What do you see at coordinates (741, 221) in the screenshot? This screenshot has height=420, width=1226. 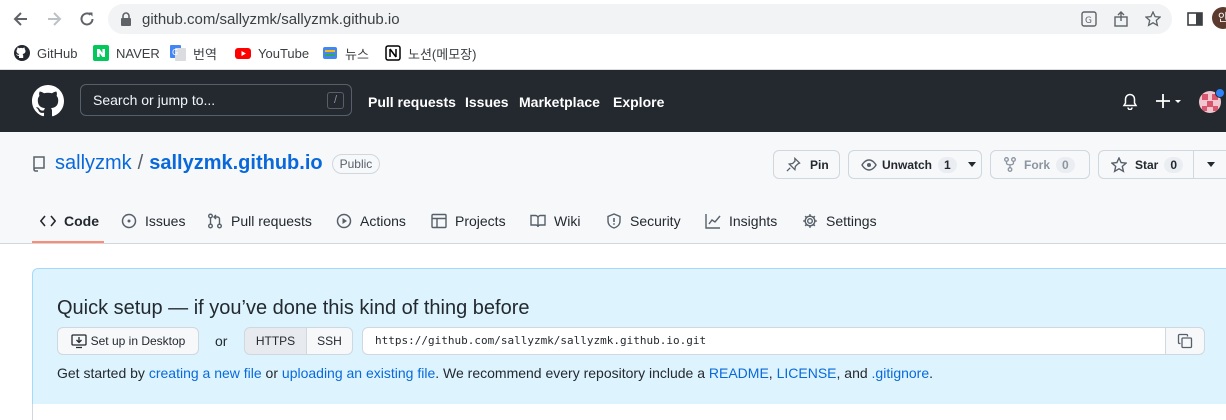 I see `tab-insights: Insights` at bounding box center [741, 221].